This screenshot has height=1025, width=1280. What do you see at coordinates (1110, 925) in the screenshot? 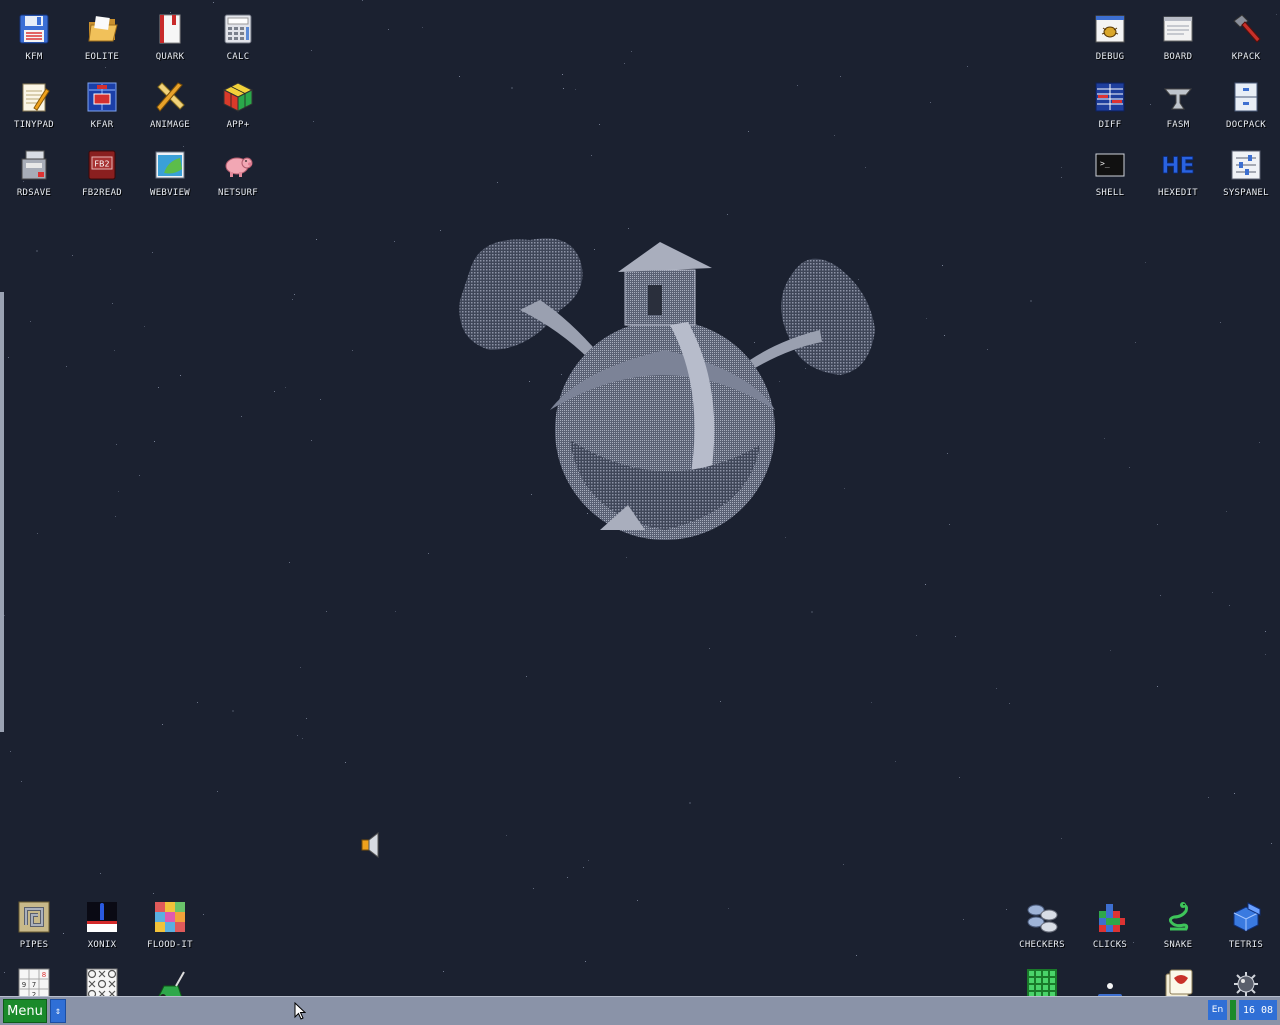
I see `desktop-icon-clicks: CLICKS` at bounding box center [1110, 925].